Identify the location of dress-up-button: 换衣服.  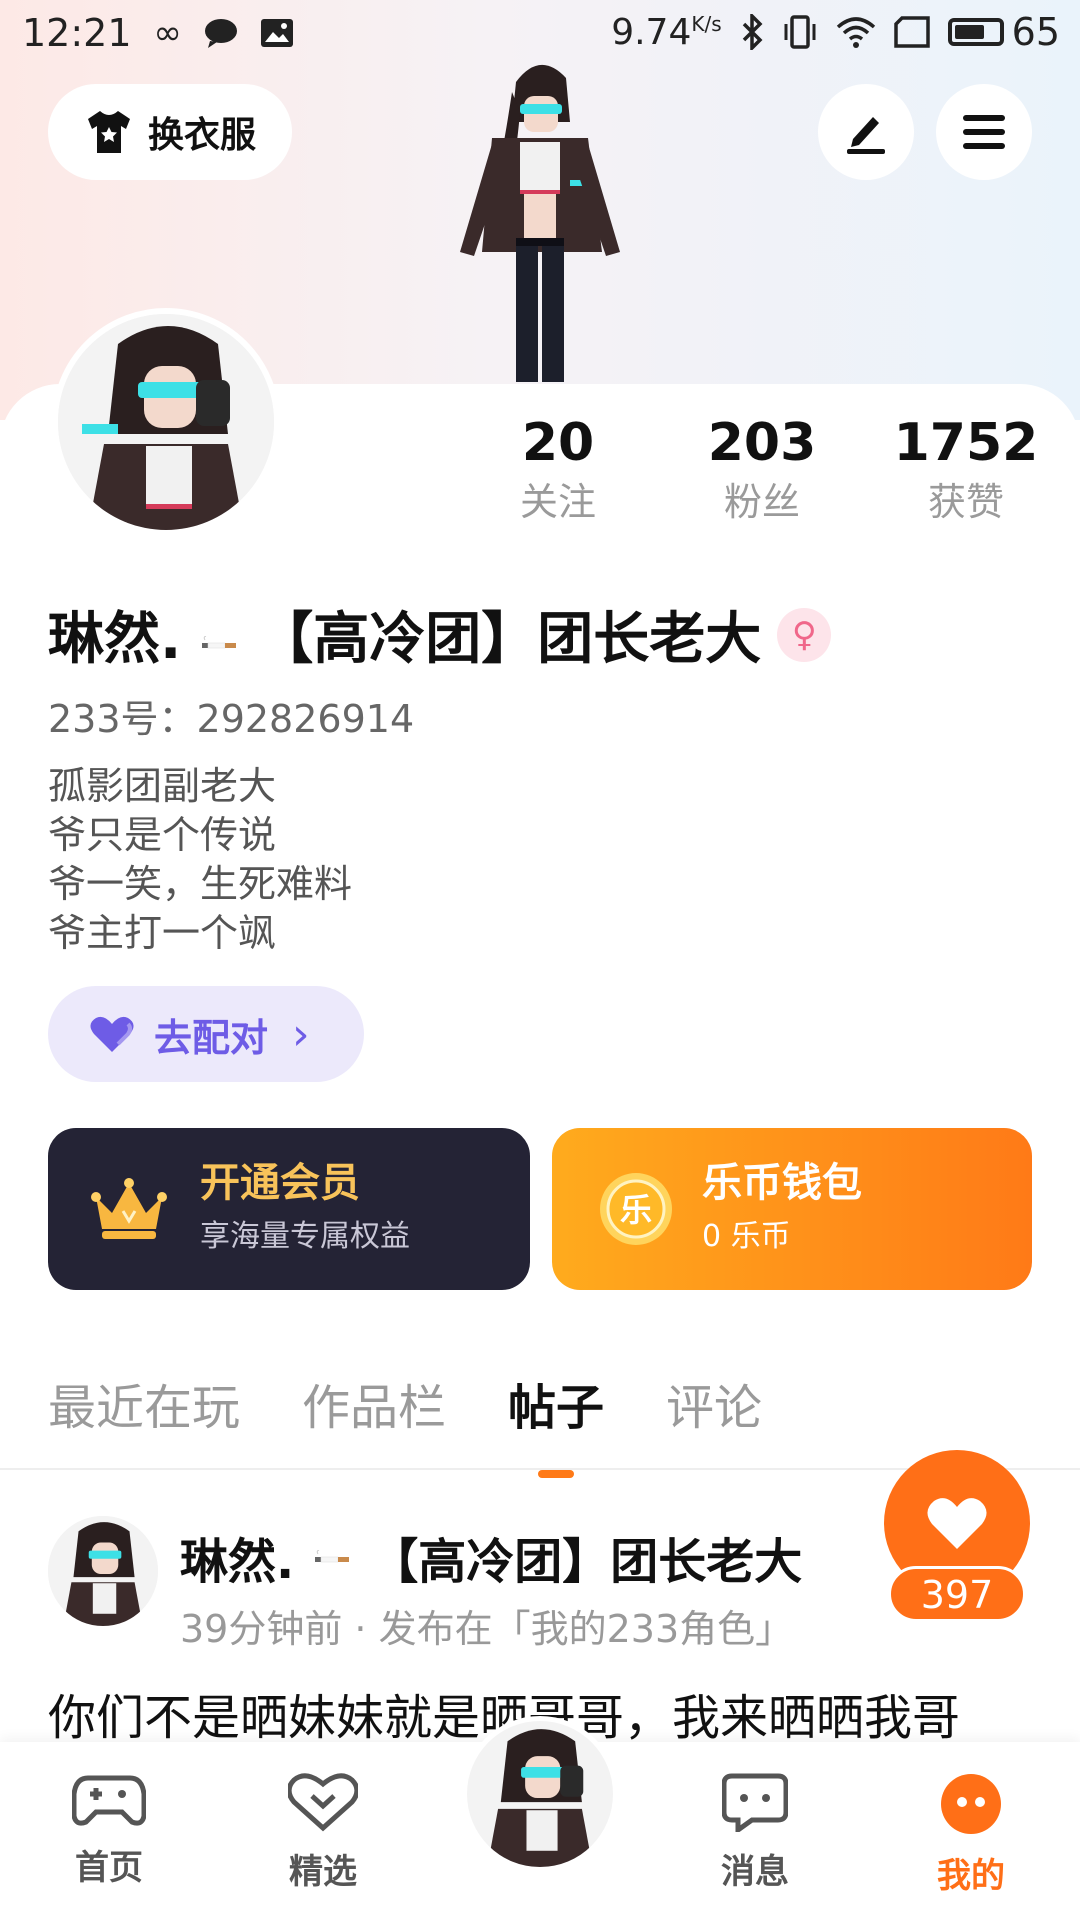
(170, 132).